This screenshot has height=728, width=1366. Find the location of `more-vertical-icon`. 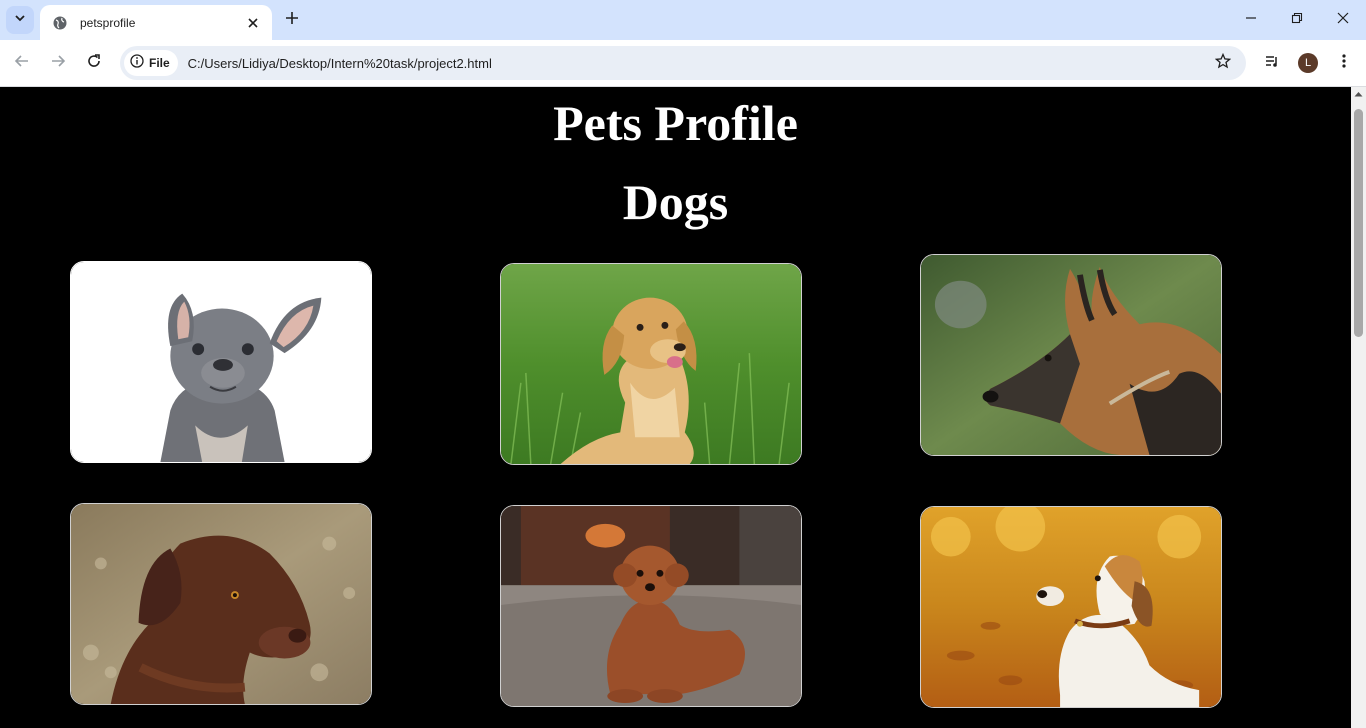

more-vertical-icon is located at coordinates (1344, 63).